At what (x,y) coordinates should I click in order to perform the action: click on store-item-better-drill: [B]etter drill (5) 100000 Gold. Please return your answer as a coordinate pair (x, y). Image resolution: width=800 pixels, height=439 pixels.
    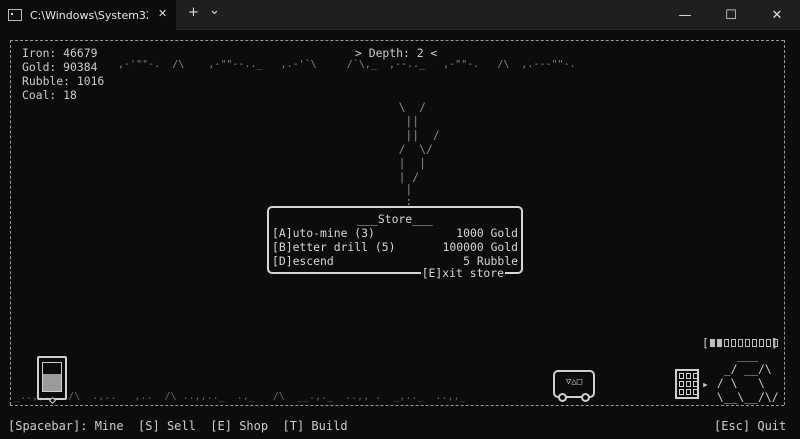
    Looking at the image, I should click on (395, 247).